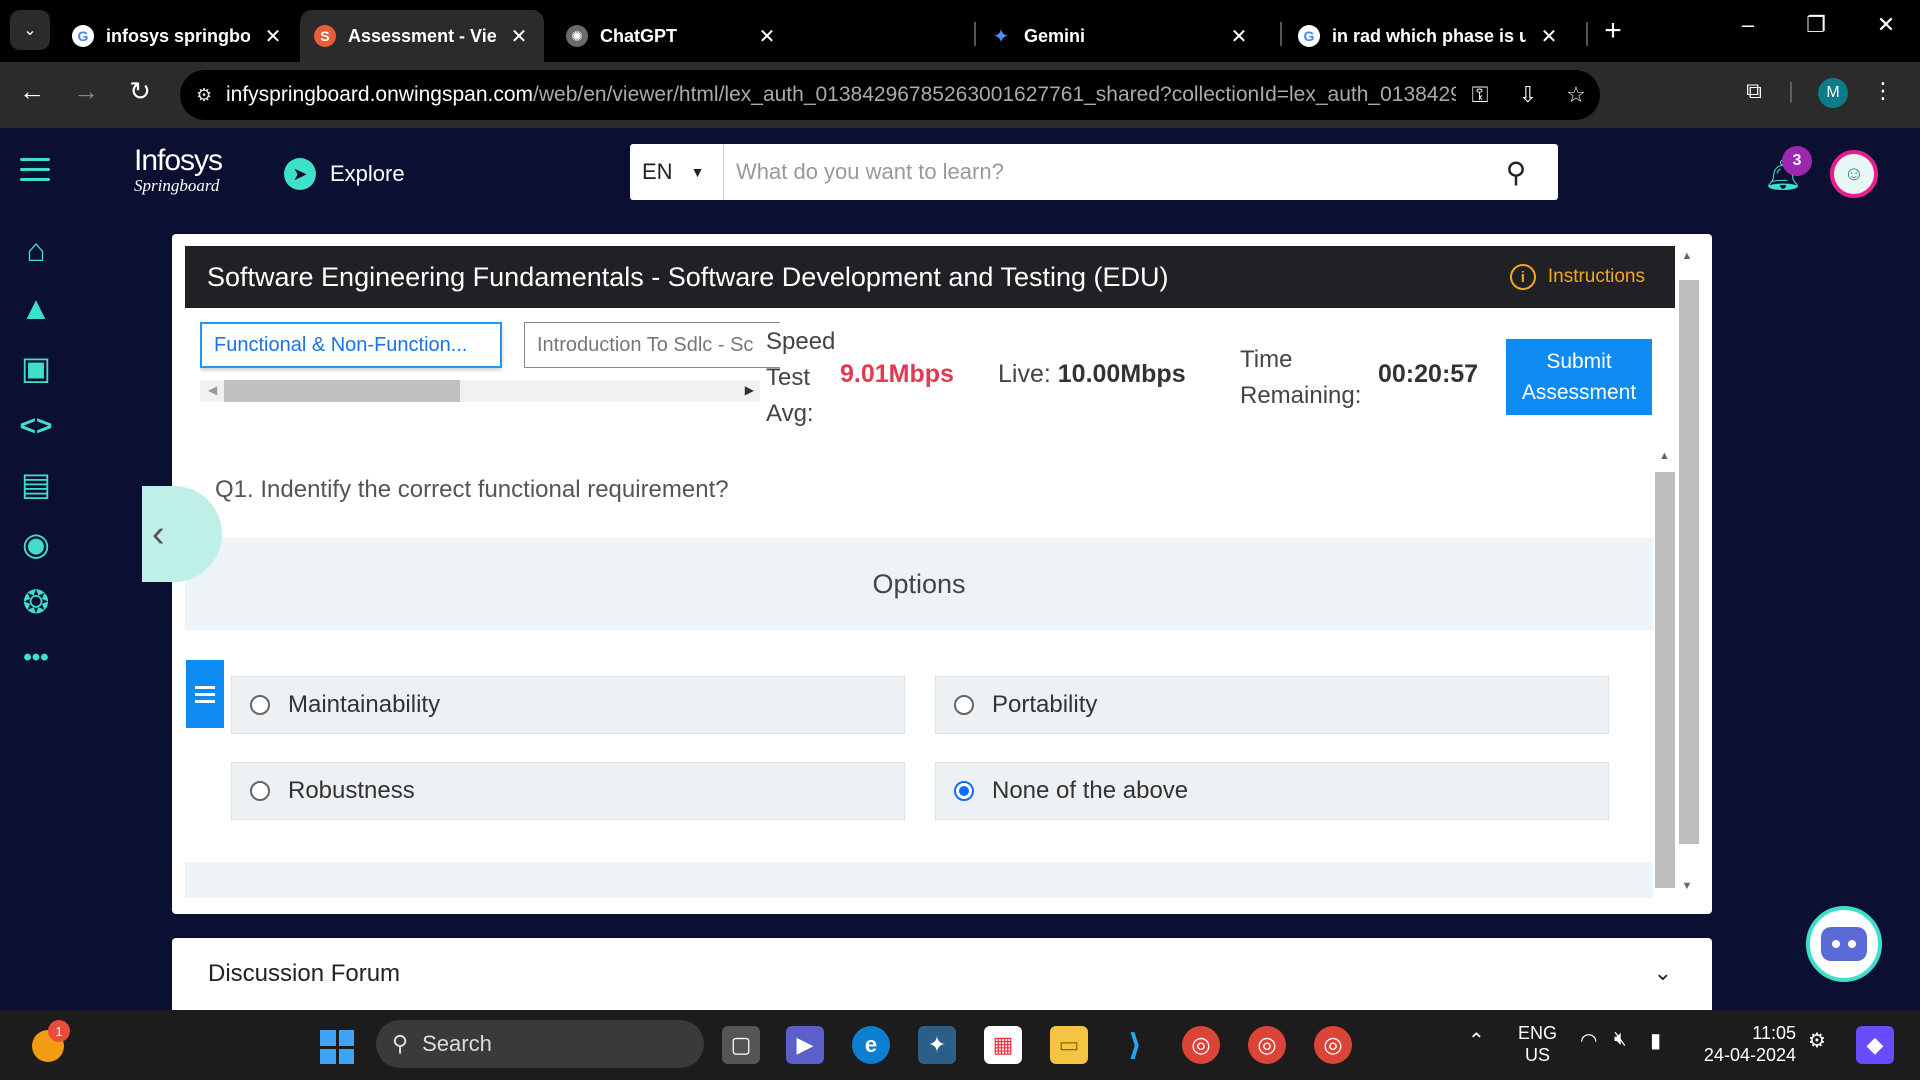  I want to click on input-language: ENG US, so click(1537, 1044).